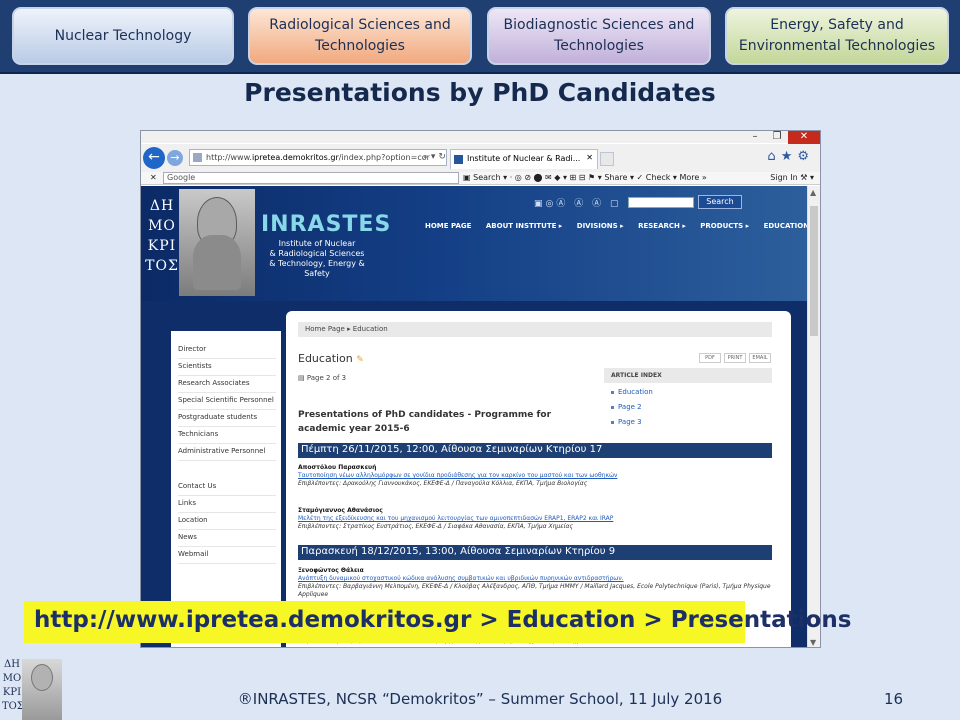 This screenshot has height=720, width=960. What do you see at coordinates (326, 224) in the screenshot?
I see `institute-name: INRASTES` at bounding box center [326, 224].